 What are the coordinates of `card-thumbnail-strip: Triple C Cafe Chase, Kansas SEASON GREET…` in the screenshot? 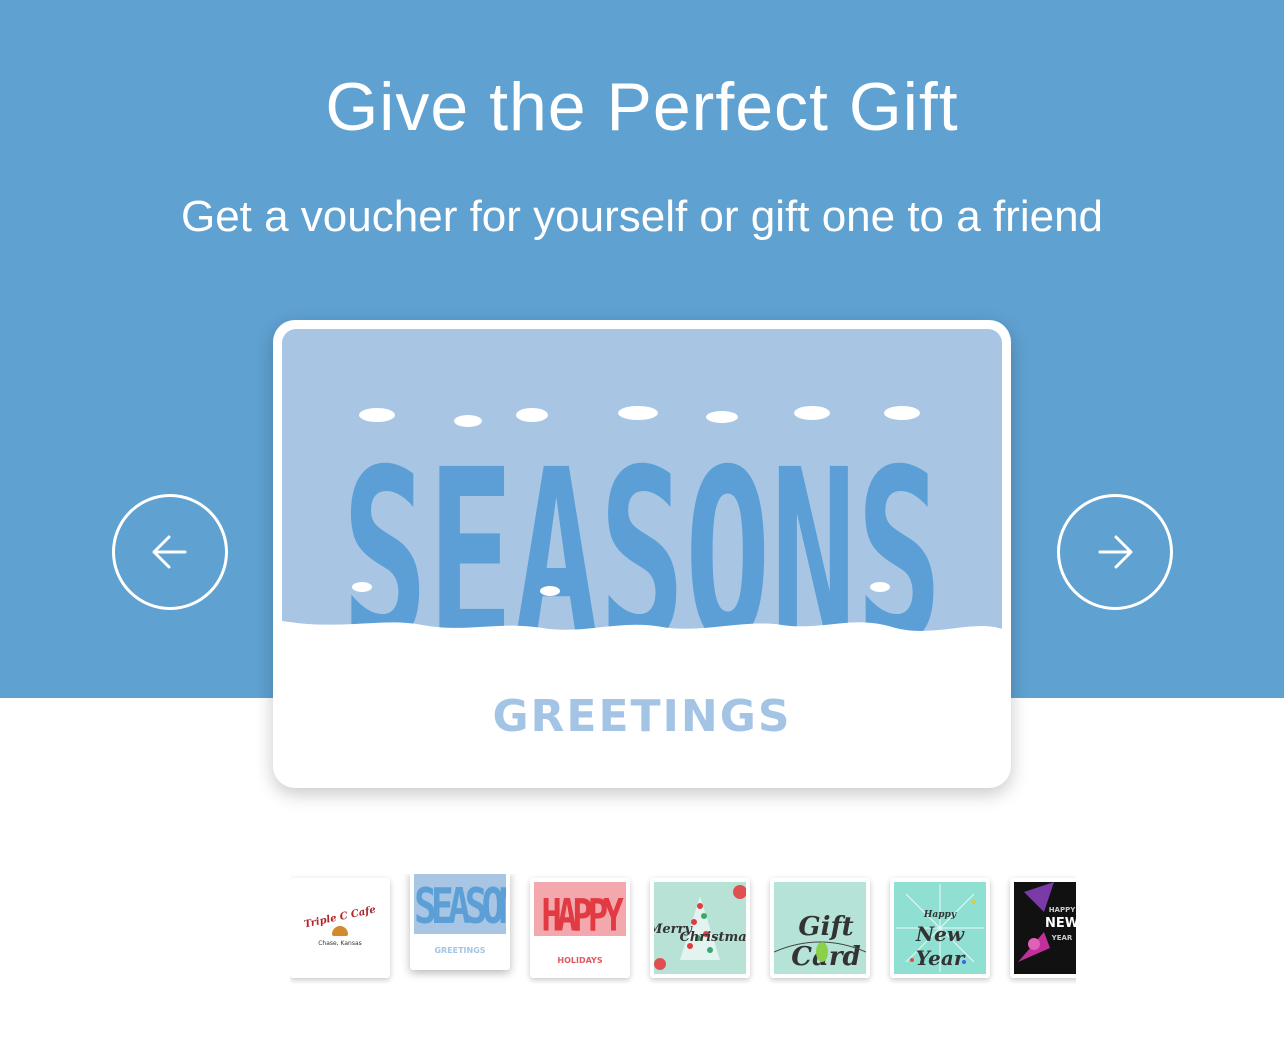 It's located at (683, 929).